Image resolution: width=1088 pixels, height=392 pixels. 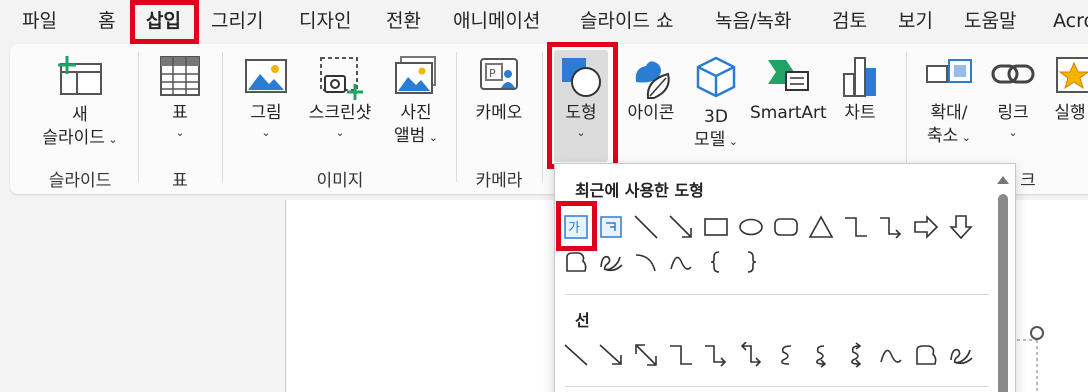 I want to click on new-slide-label-1: 새, so click(x=80, y=115).